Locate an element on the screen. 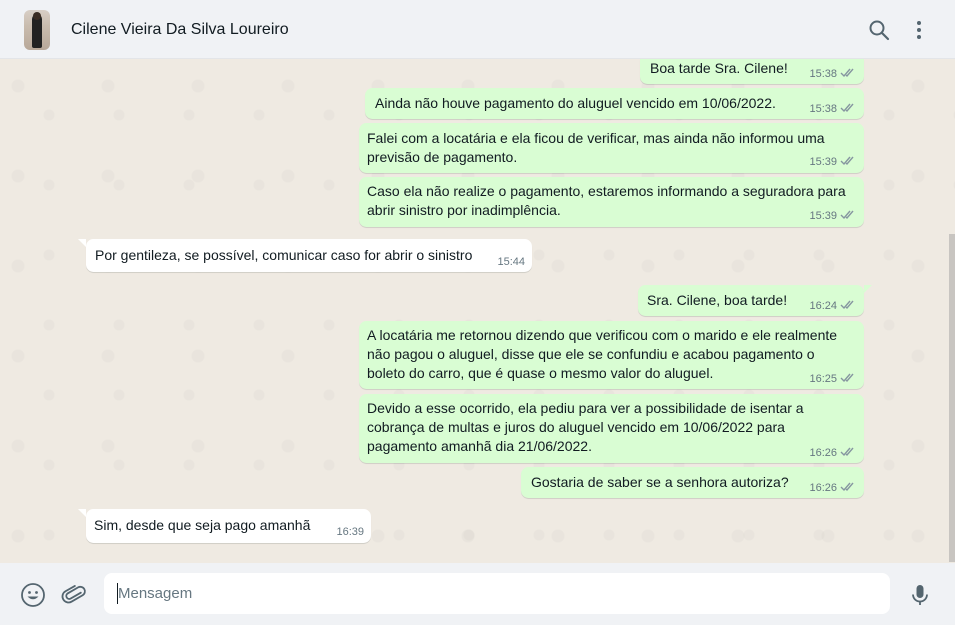 Image resolution: width=955 pixels, height=625 pixels. chat-header: Cilene Vieira Da Silva Loureiro is located at coordinates (477, 29).